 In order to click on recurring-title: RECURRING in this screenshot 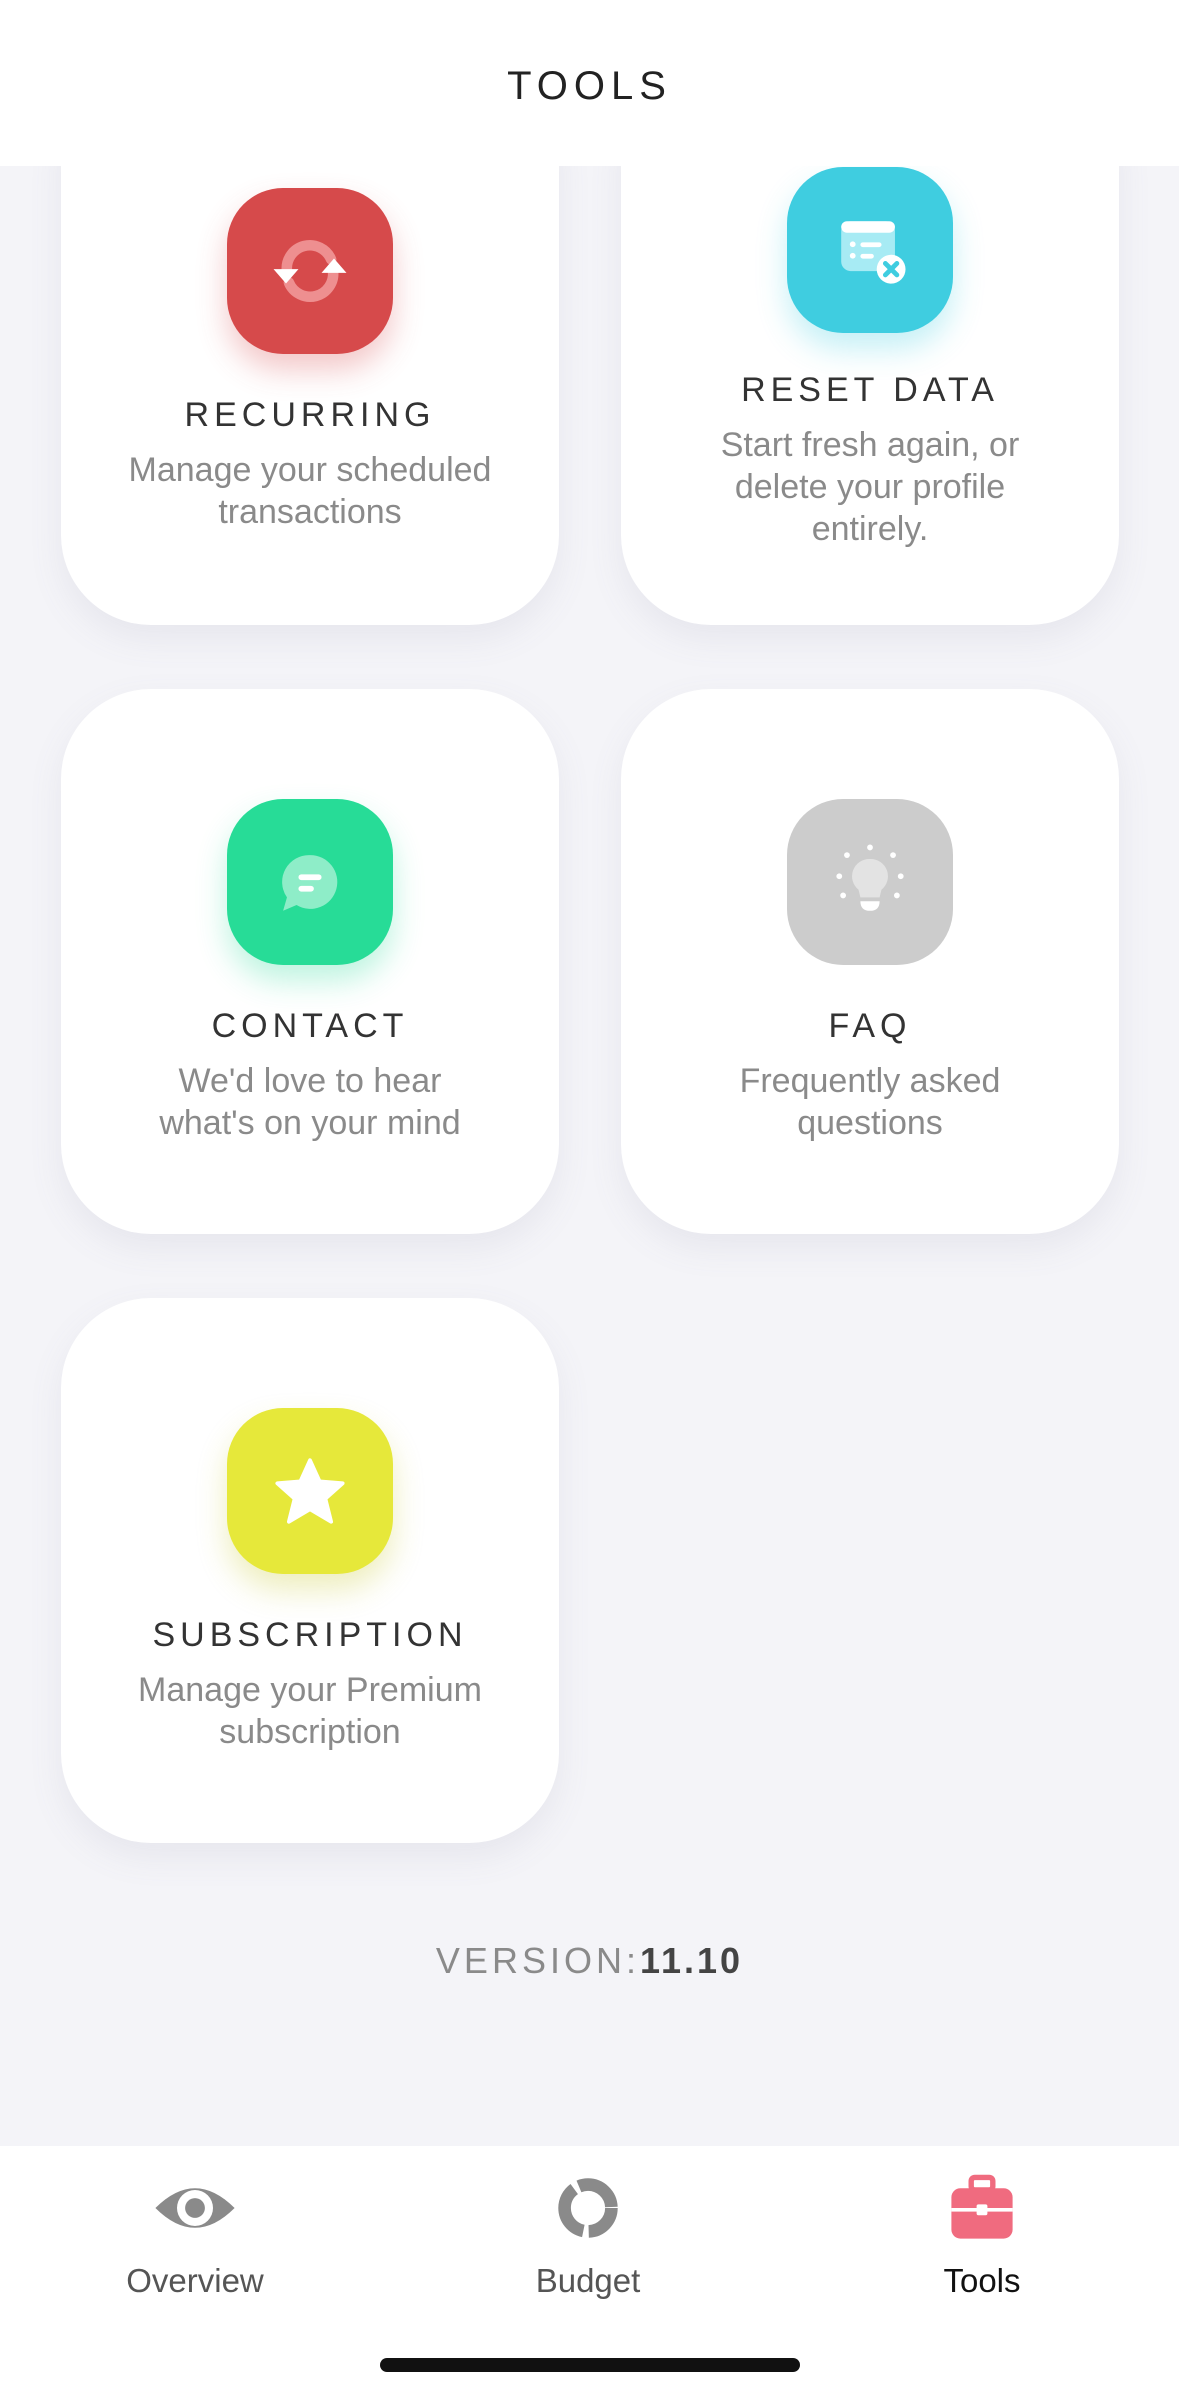, I will do `click(310, 415)`.